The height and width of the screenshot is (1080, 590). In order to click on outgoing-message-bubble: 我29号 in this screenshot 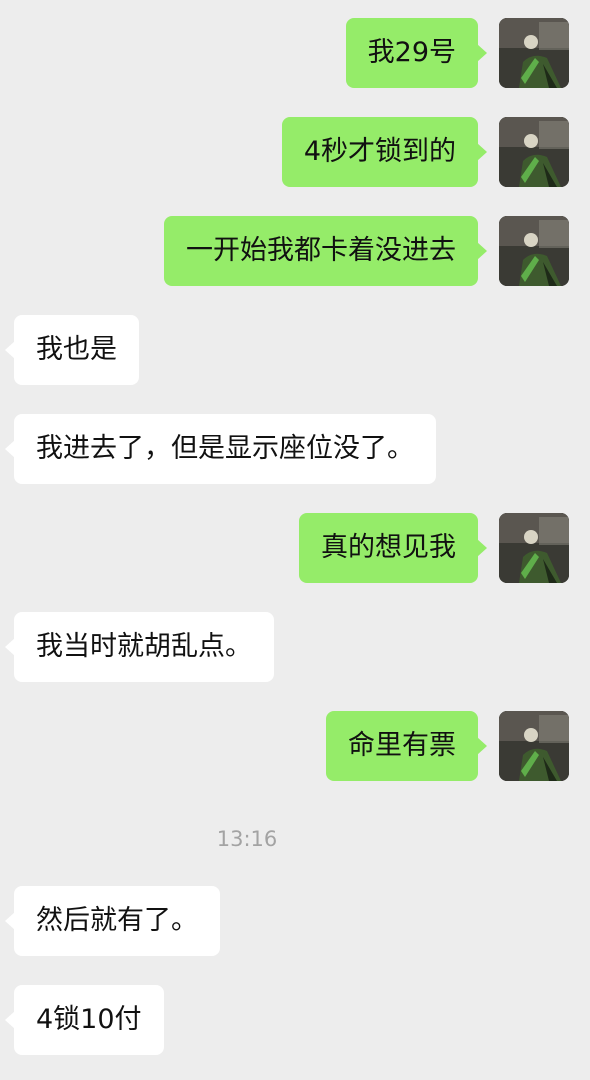, I will do `click(416, 53)`.